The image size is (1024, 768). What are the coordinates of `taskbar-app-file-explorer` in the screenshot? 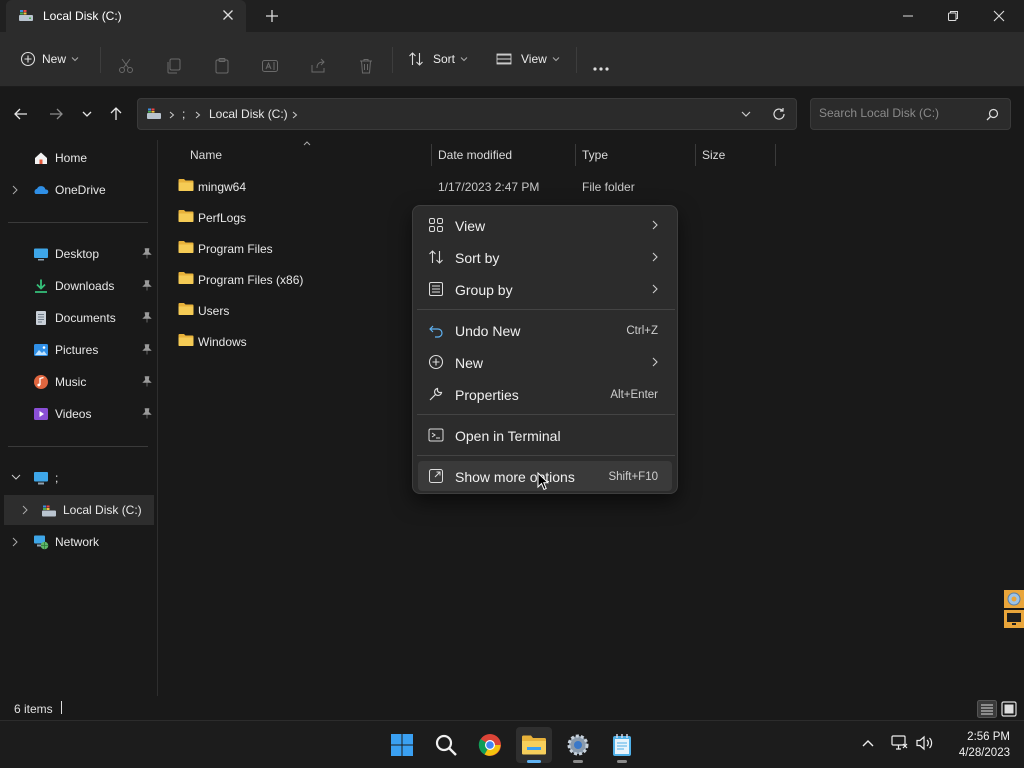 It's located at (534, 745).